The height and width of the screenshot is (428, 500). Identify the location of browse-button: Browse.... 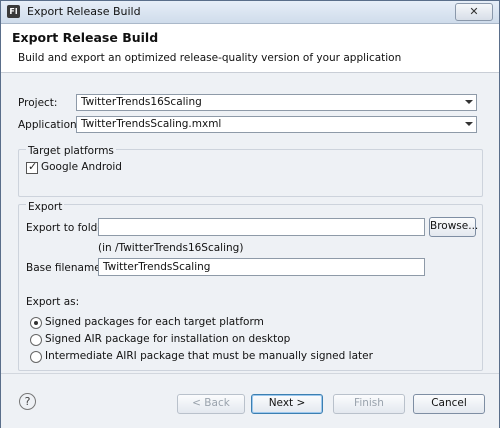
(453, 227).